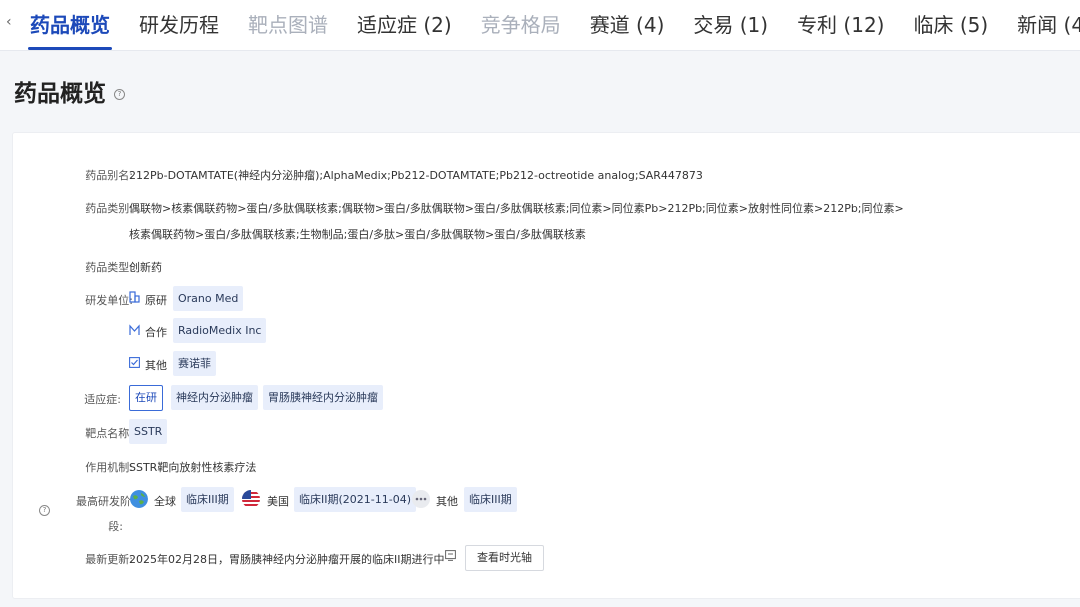  I want to click on indication-status-tag: 在研, so click(146, 398).